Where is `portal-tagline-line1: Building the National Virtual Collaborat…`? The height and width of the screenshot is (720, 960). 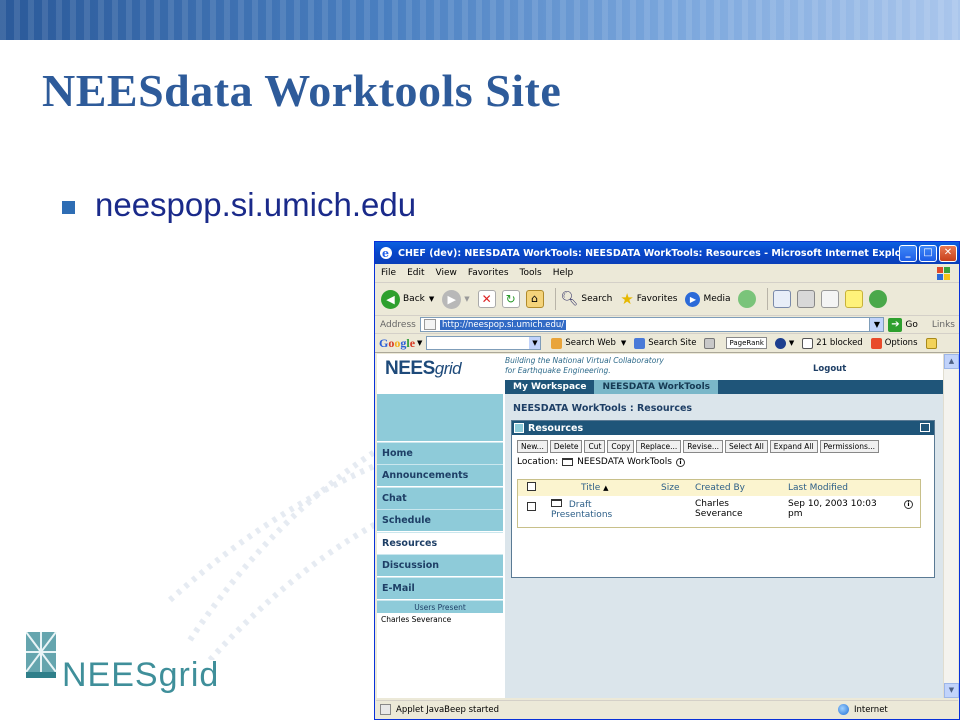 portal-tagline-line1: Building the National Virtual Collaborat… is located at coordinates (584, 360).